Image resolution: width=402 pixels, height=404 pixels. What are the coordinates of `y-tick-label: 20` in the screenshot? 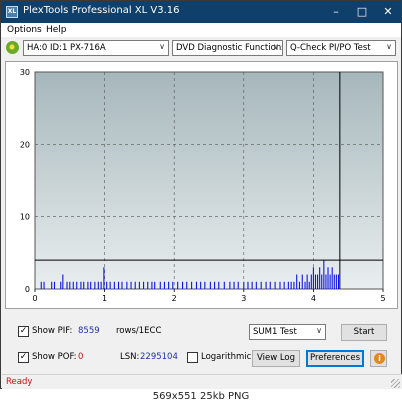 It's located at (25, 144).